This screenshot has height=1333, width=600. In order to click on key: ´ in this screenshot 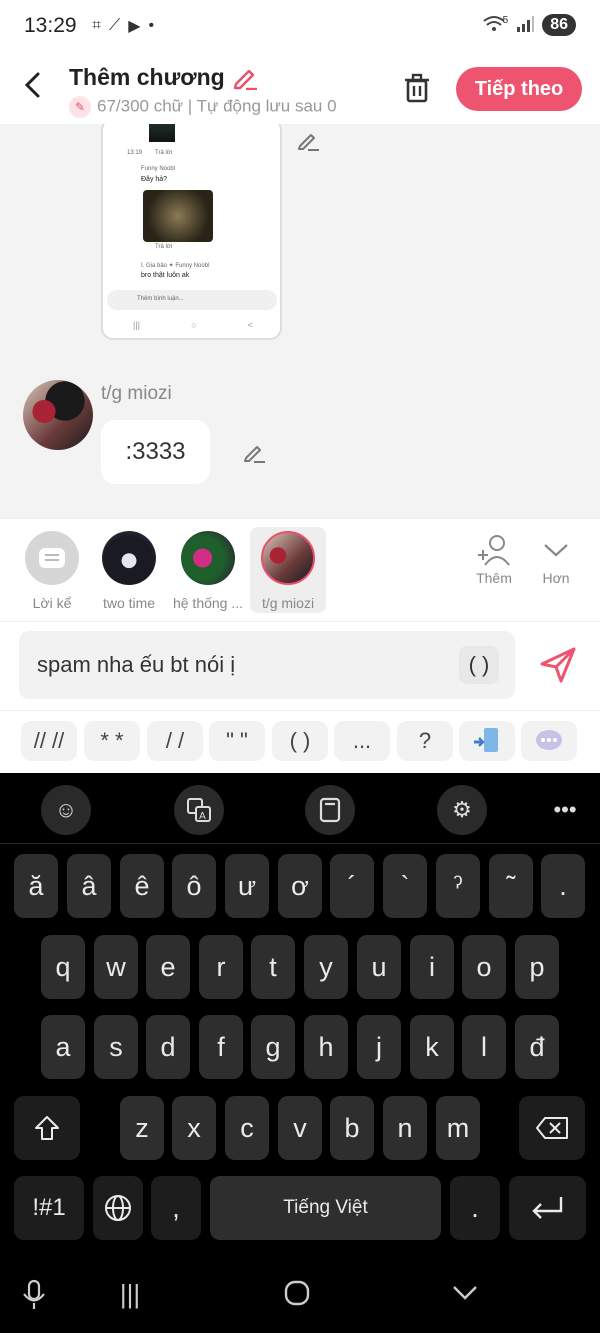, I will do `click(352, 886)`.